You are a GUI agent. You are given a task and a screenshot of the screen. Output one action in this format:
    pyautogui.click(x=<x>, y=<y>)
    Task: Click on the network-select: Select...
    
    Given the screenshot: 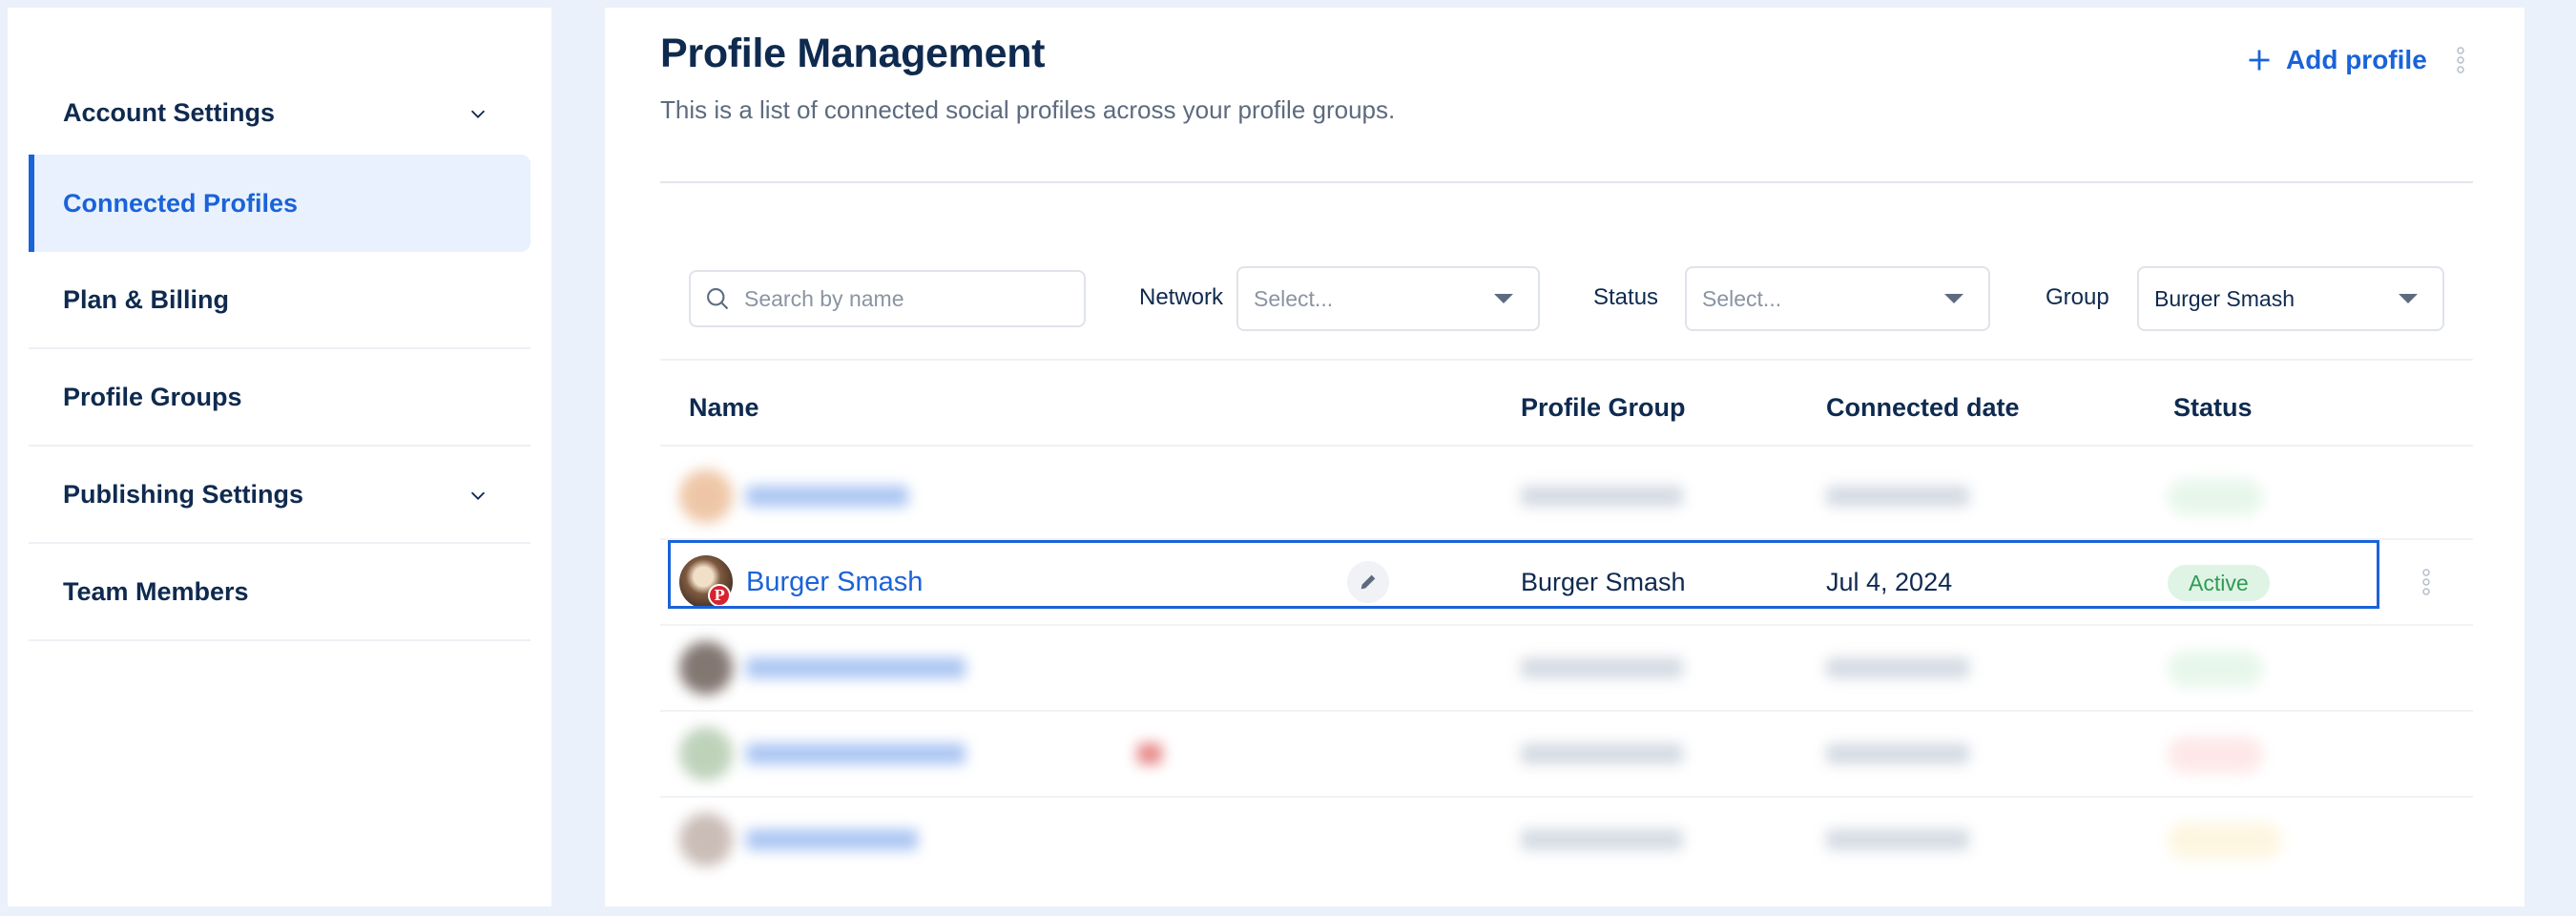 What is the action you would take?
    pyautogui.click(x=1388, y=298)
    